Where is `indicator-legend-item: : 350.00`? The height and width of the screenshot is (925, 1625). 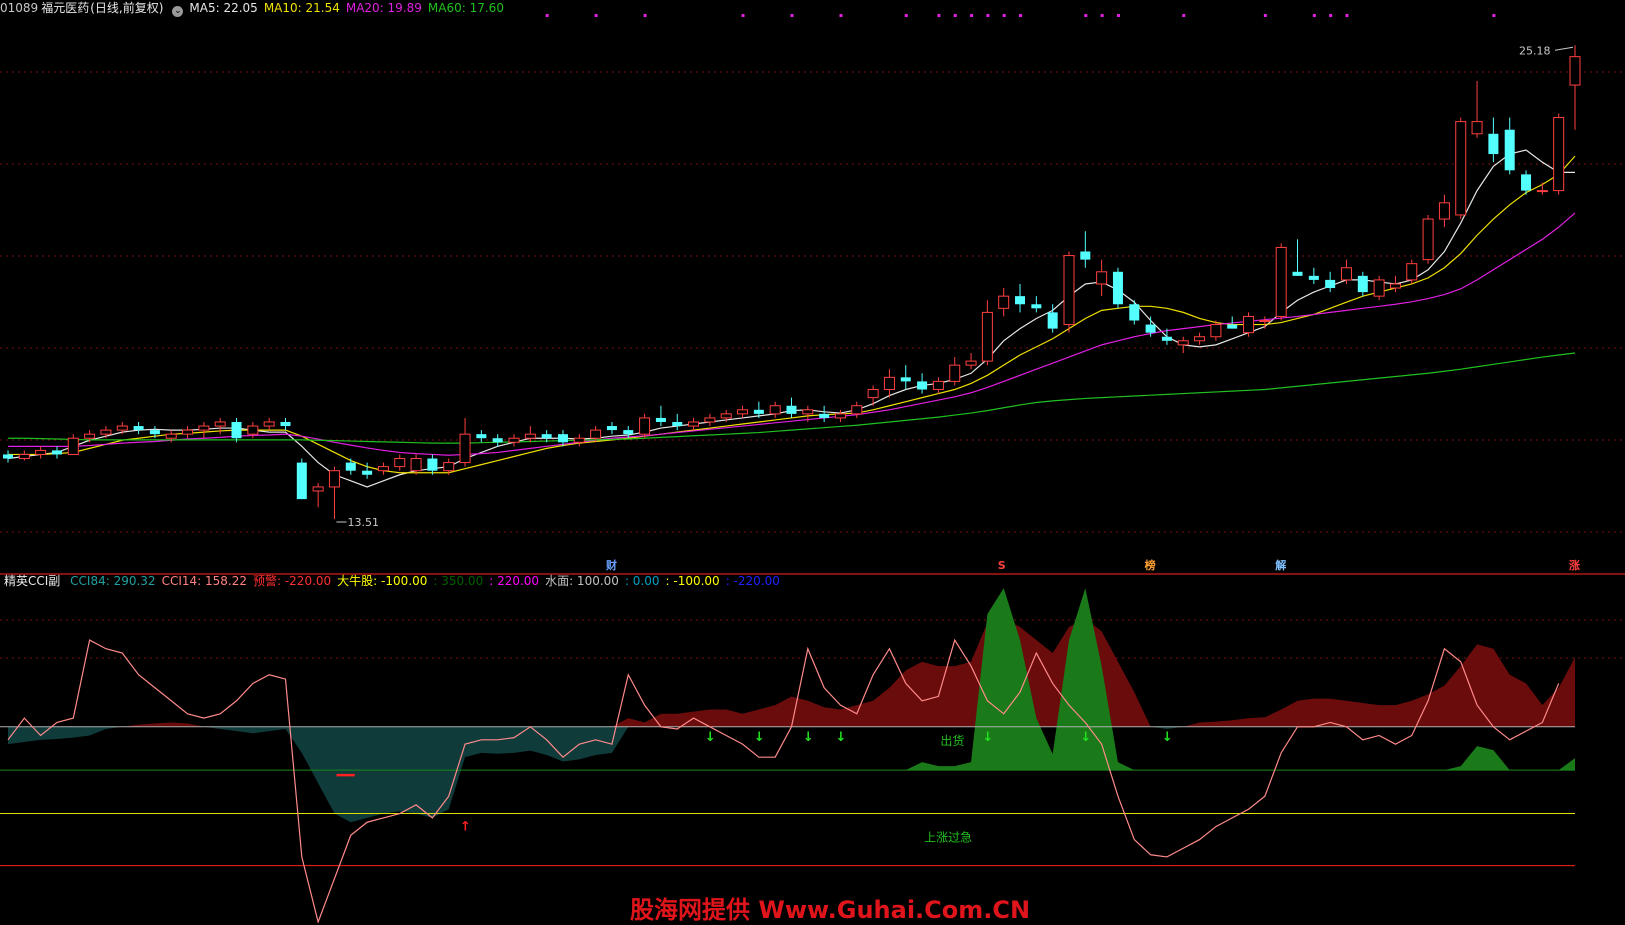 indicator-legend-item: : 350.00 is located at coordinates (458, 581).